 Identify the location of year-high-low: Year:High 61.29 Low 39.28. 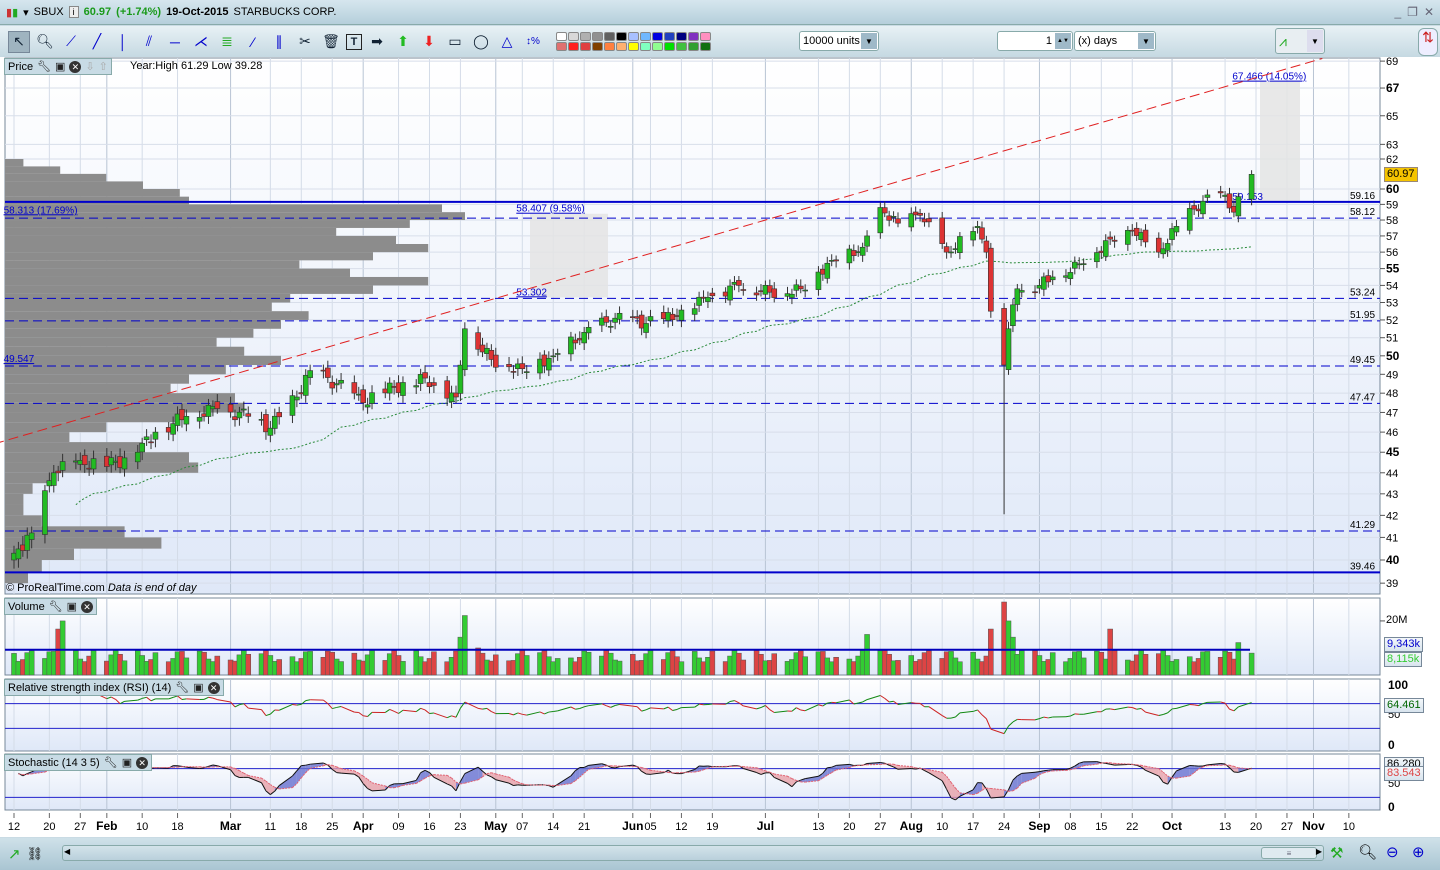
(196, 66).